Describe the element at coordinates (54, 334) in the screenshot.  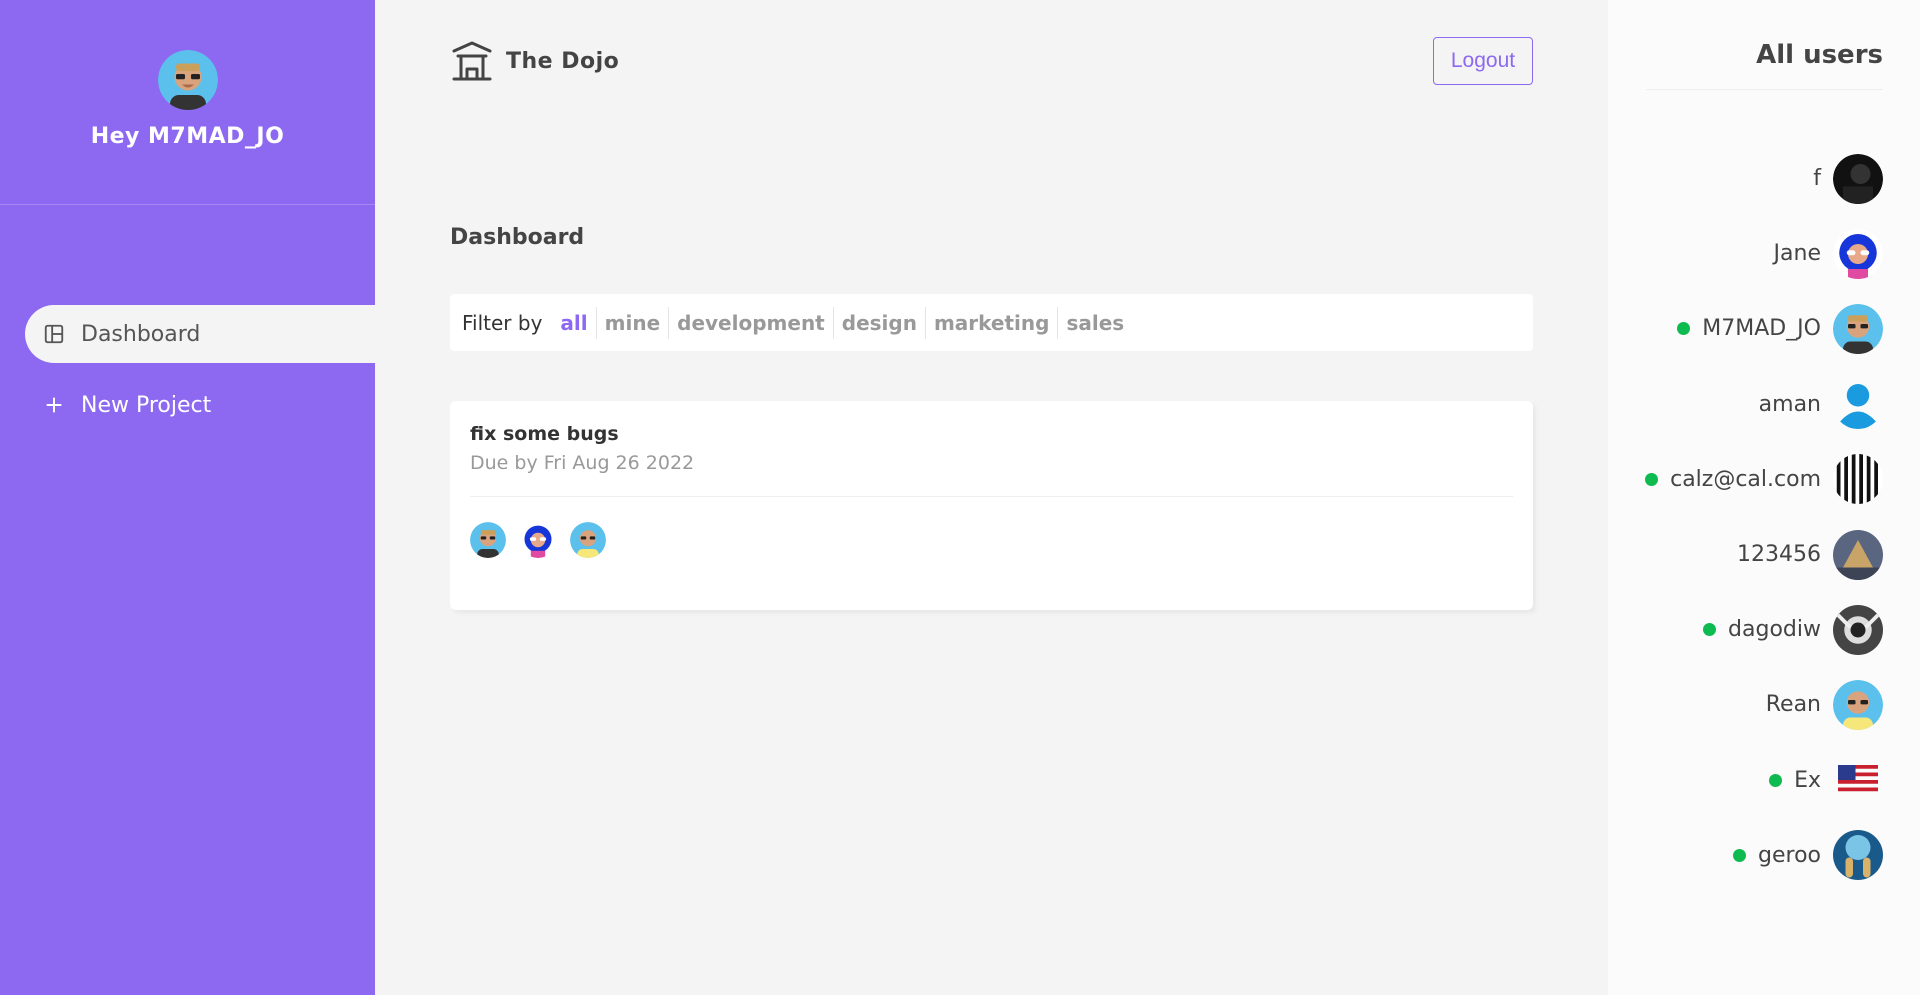
I see `dashboard-icon` at that location.